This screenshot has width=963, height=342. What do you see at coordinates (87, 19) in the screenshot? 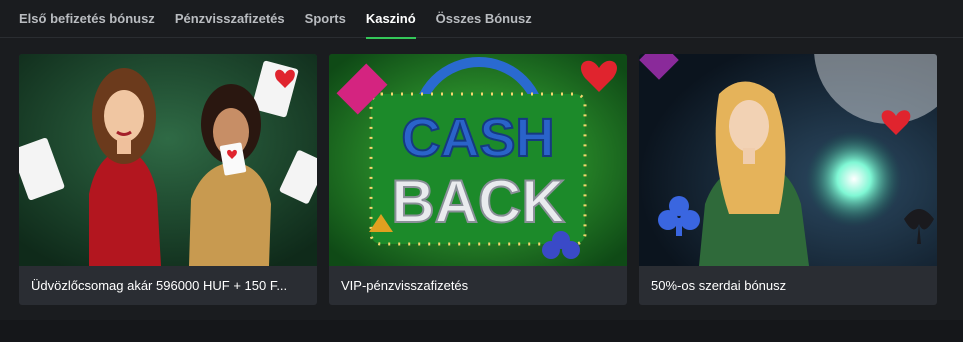
I see `tab-first-deposit-bonus: Első befizetés bónusz` at bounding box center [87, 19].